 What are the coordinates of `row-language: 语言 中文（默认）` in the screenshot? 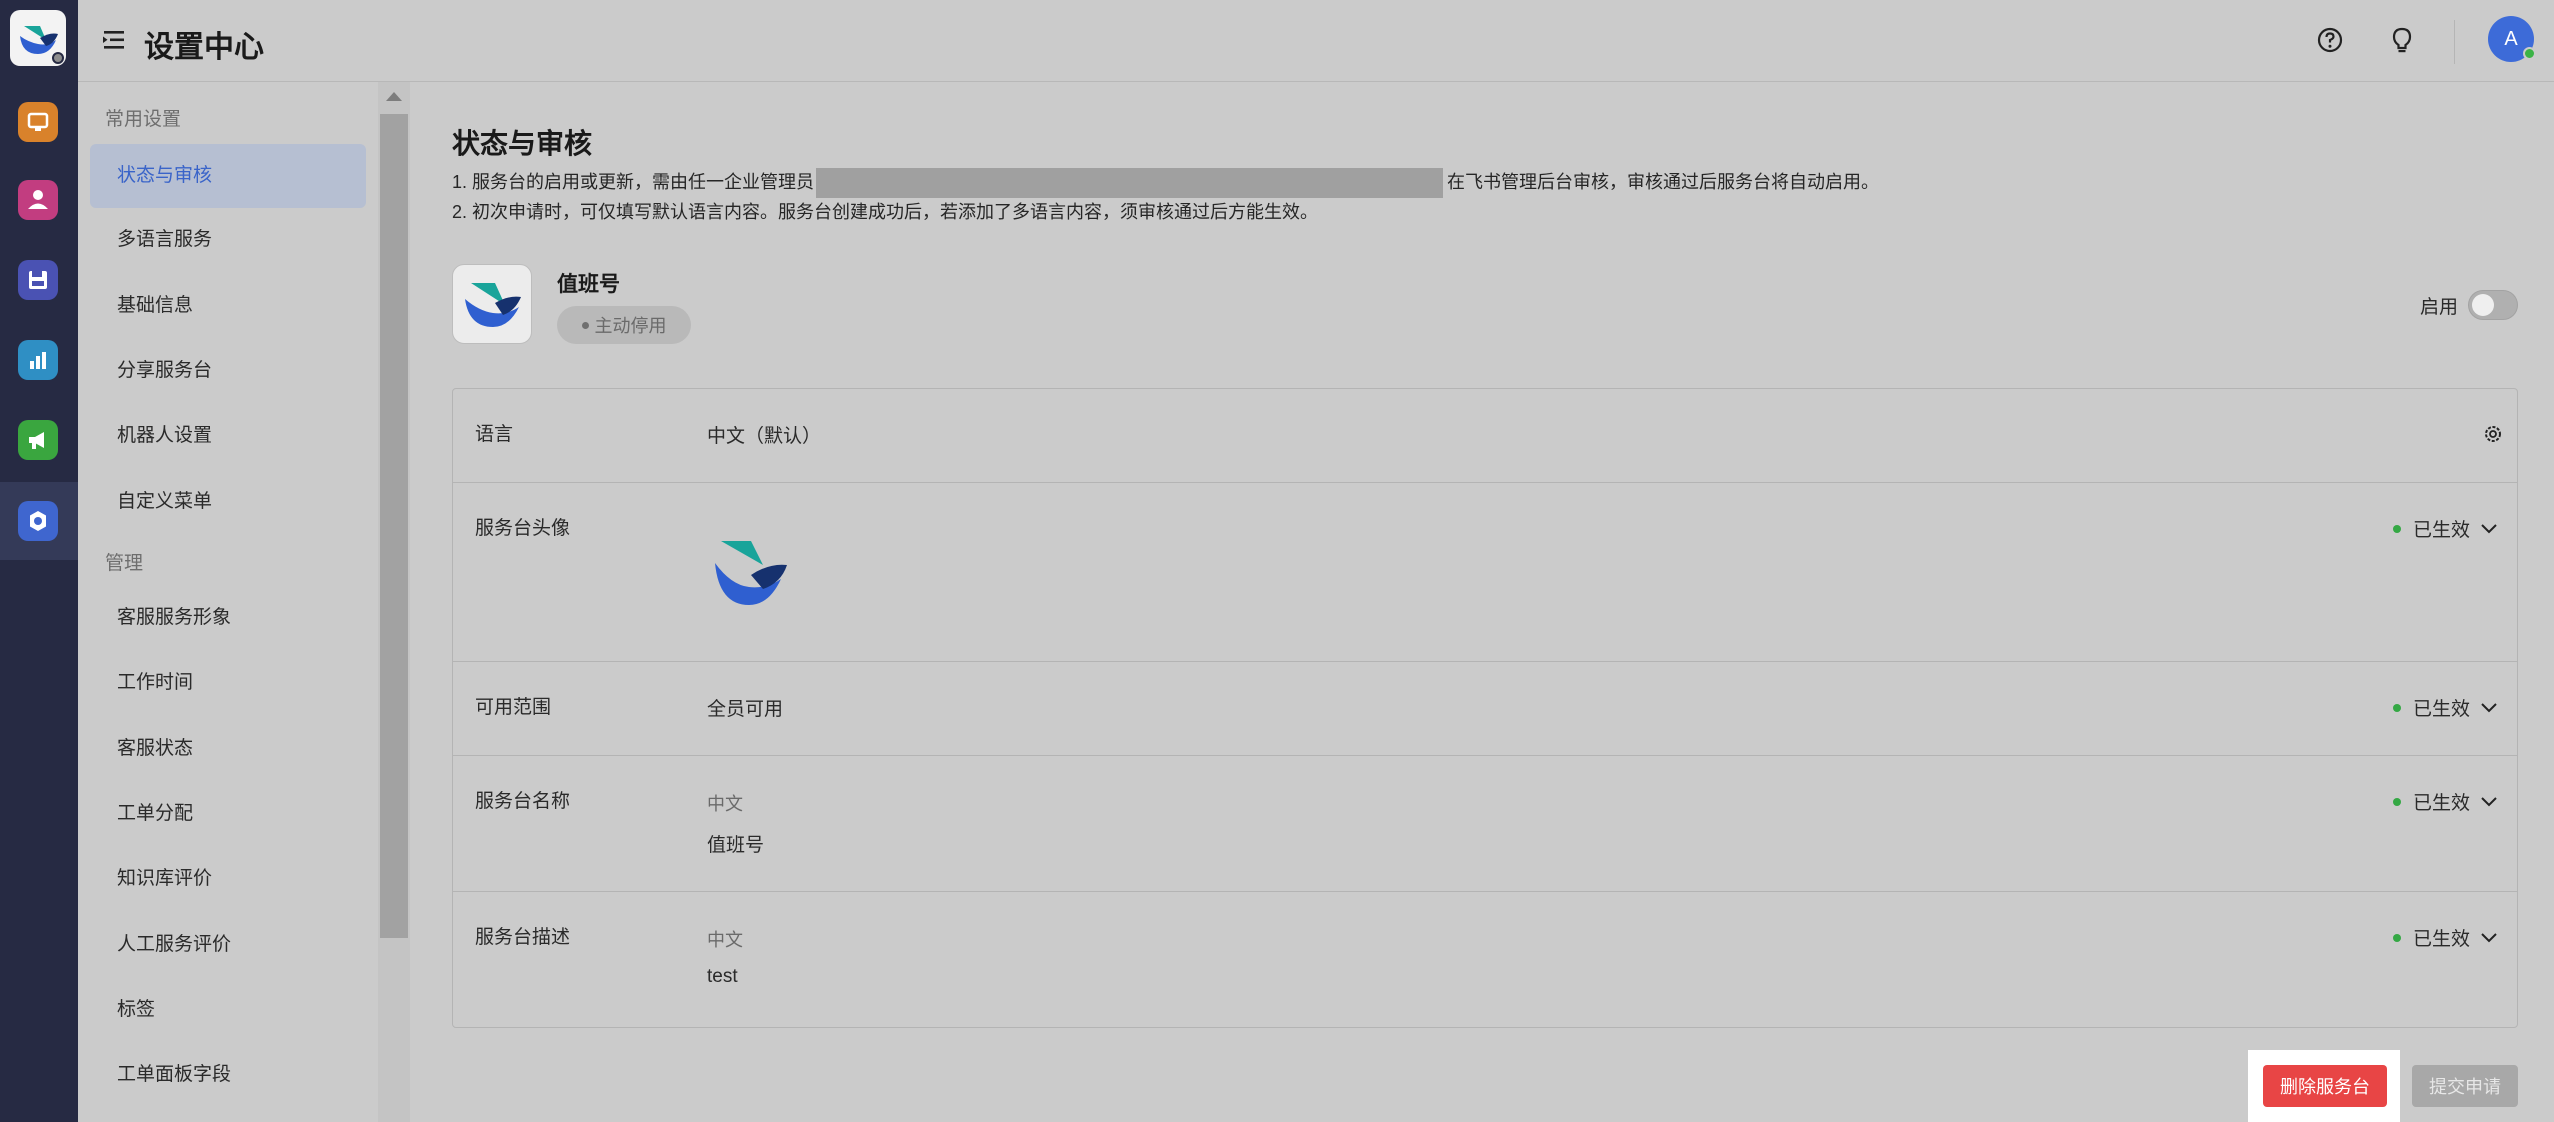 It's located at (1485, 436).